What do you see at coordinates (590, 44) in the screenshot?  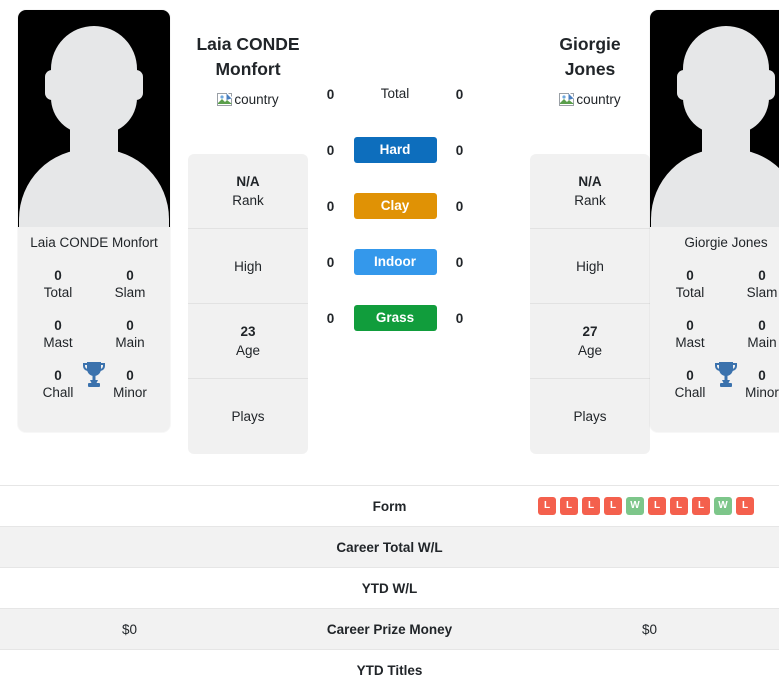 I see `player-name-line1: Giorgie` at bounding box center [590, 44].